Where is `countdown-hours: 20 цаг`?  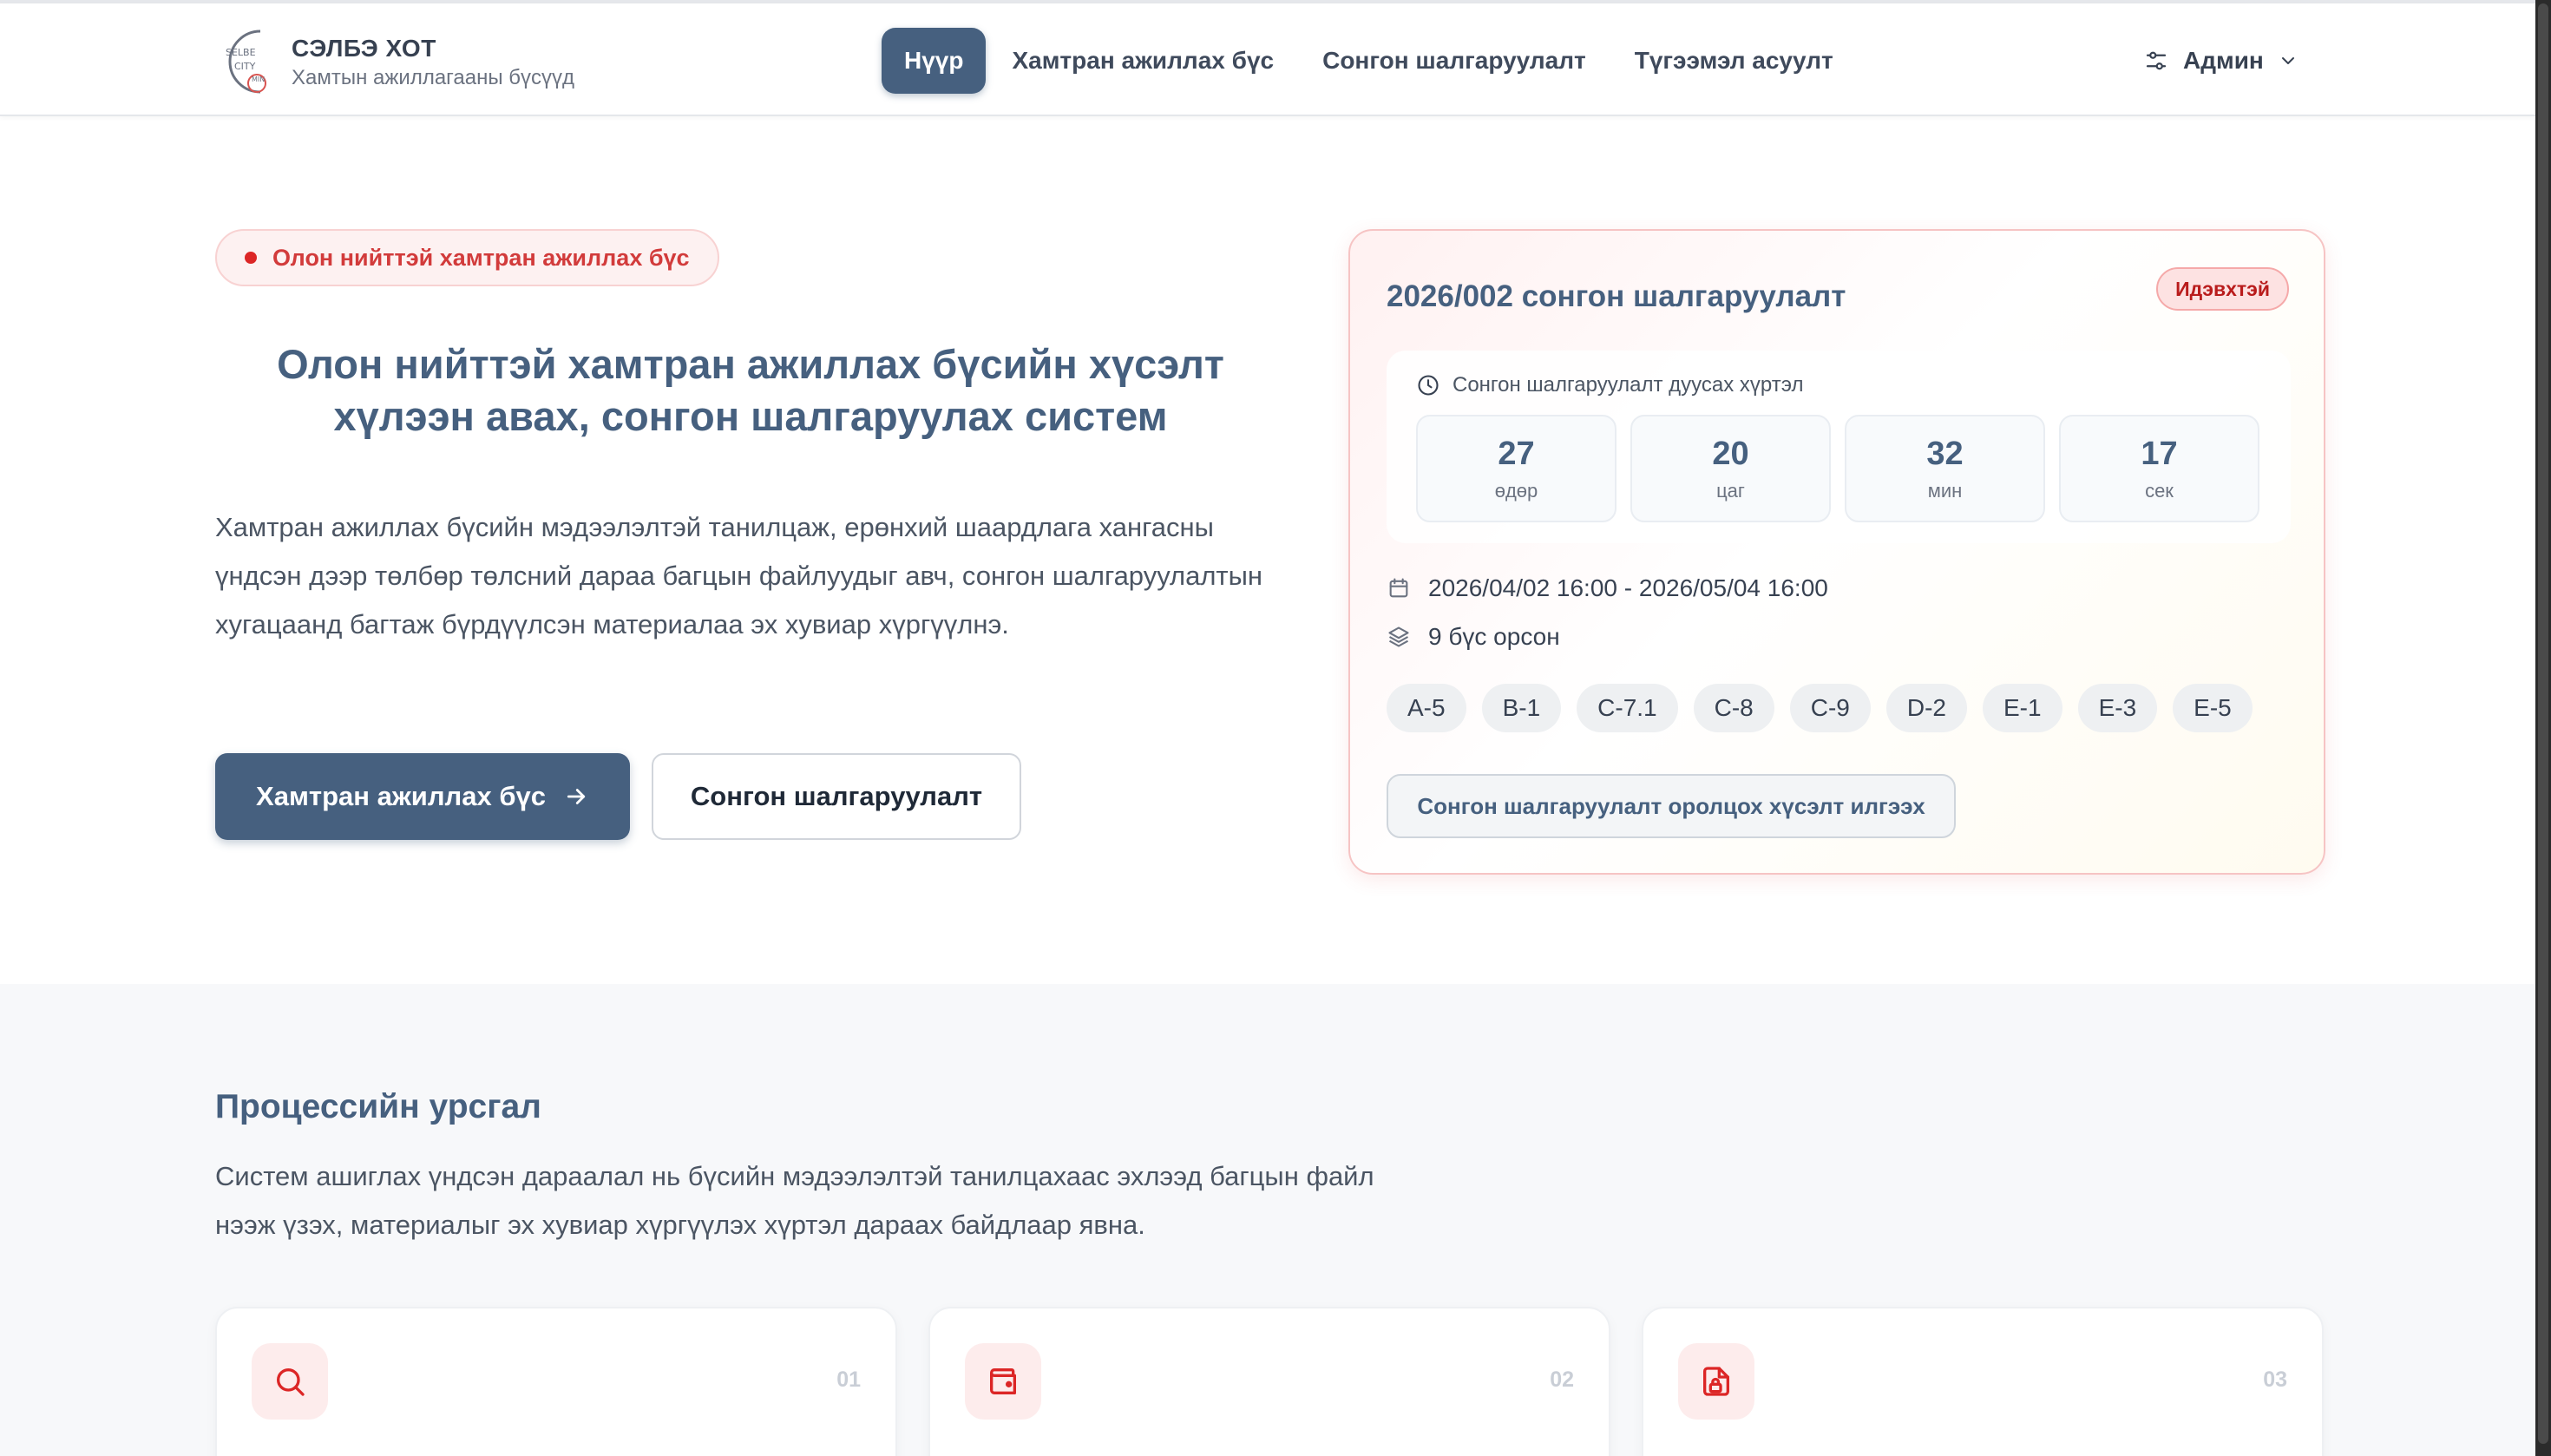
countdown-hours: 20 цаг is located at coordinates (1730, 468).